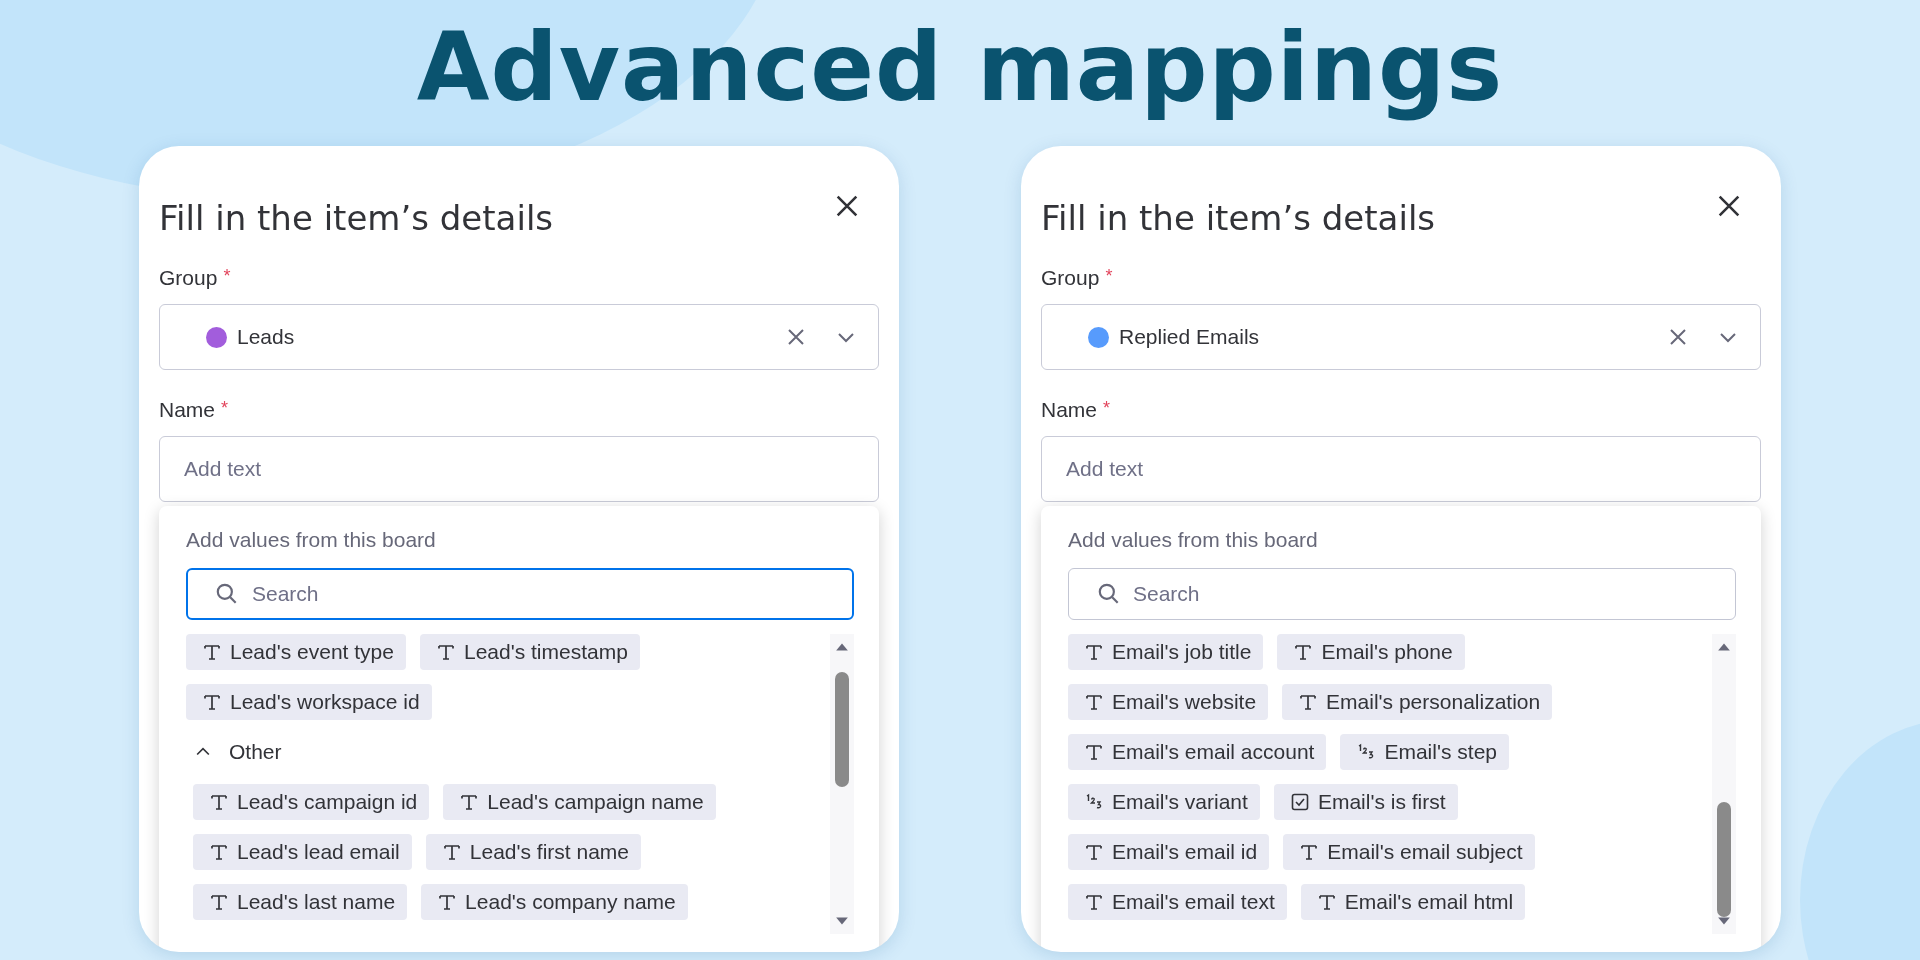 The height and width of the screenshot is (960, 1920). Describe the element at coordinates (579, 802) in the screenshot. I see `column-chip: Lead's campaign name` at that location.